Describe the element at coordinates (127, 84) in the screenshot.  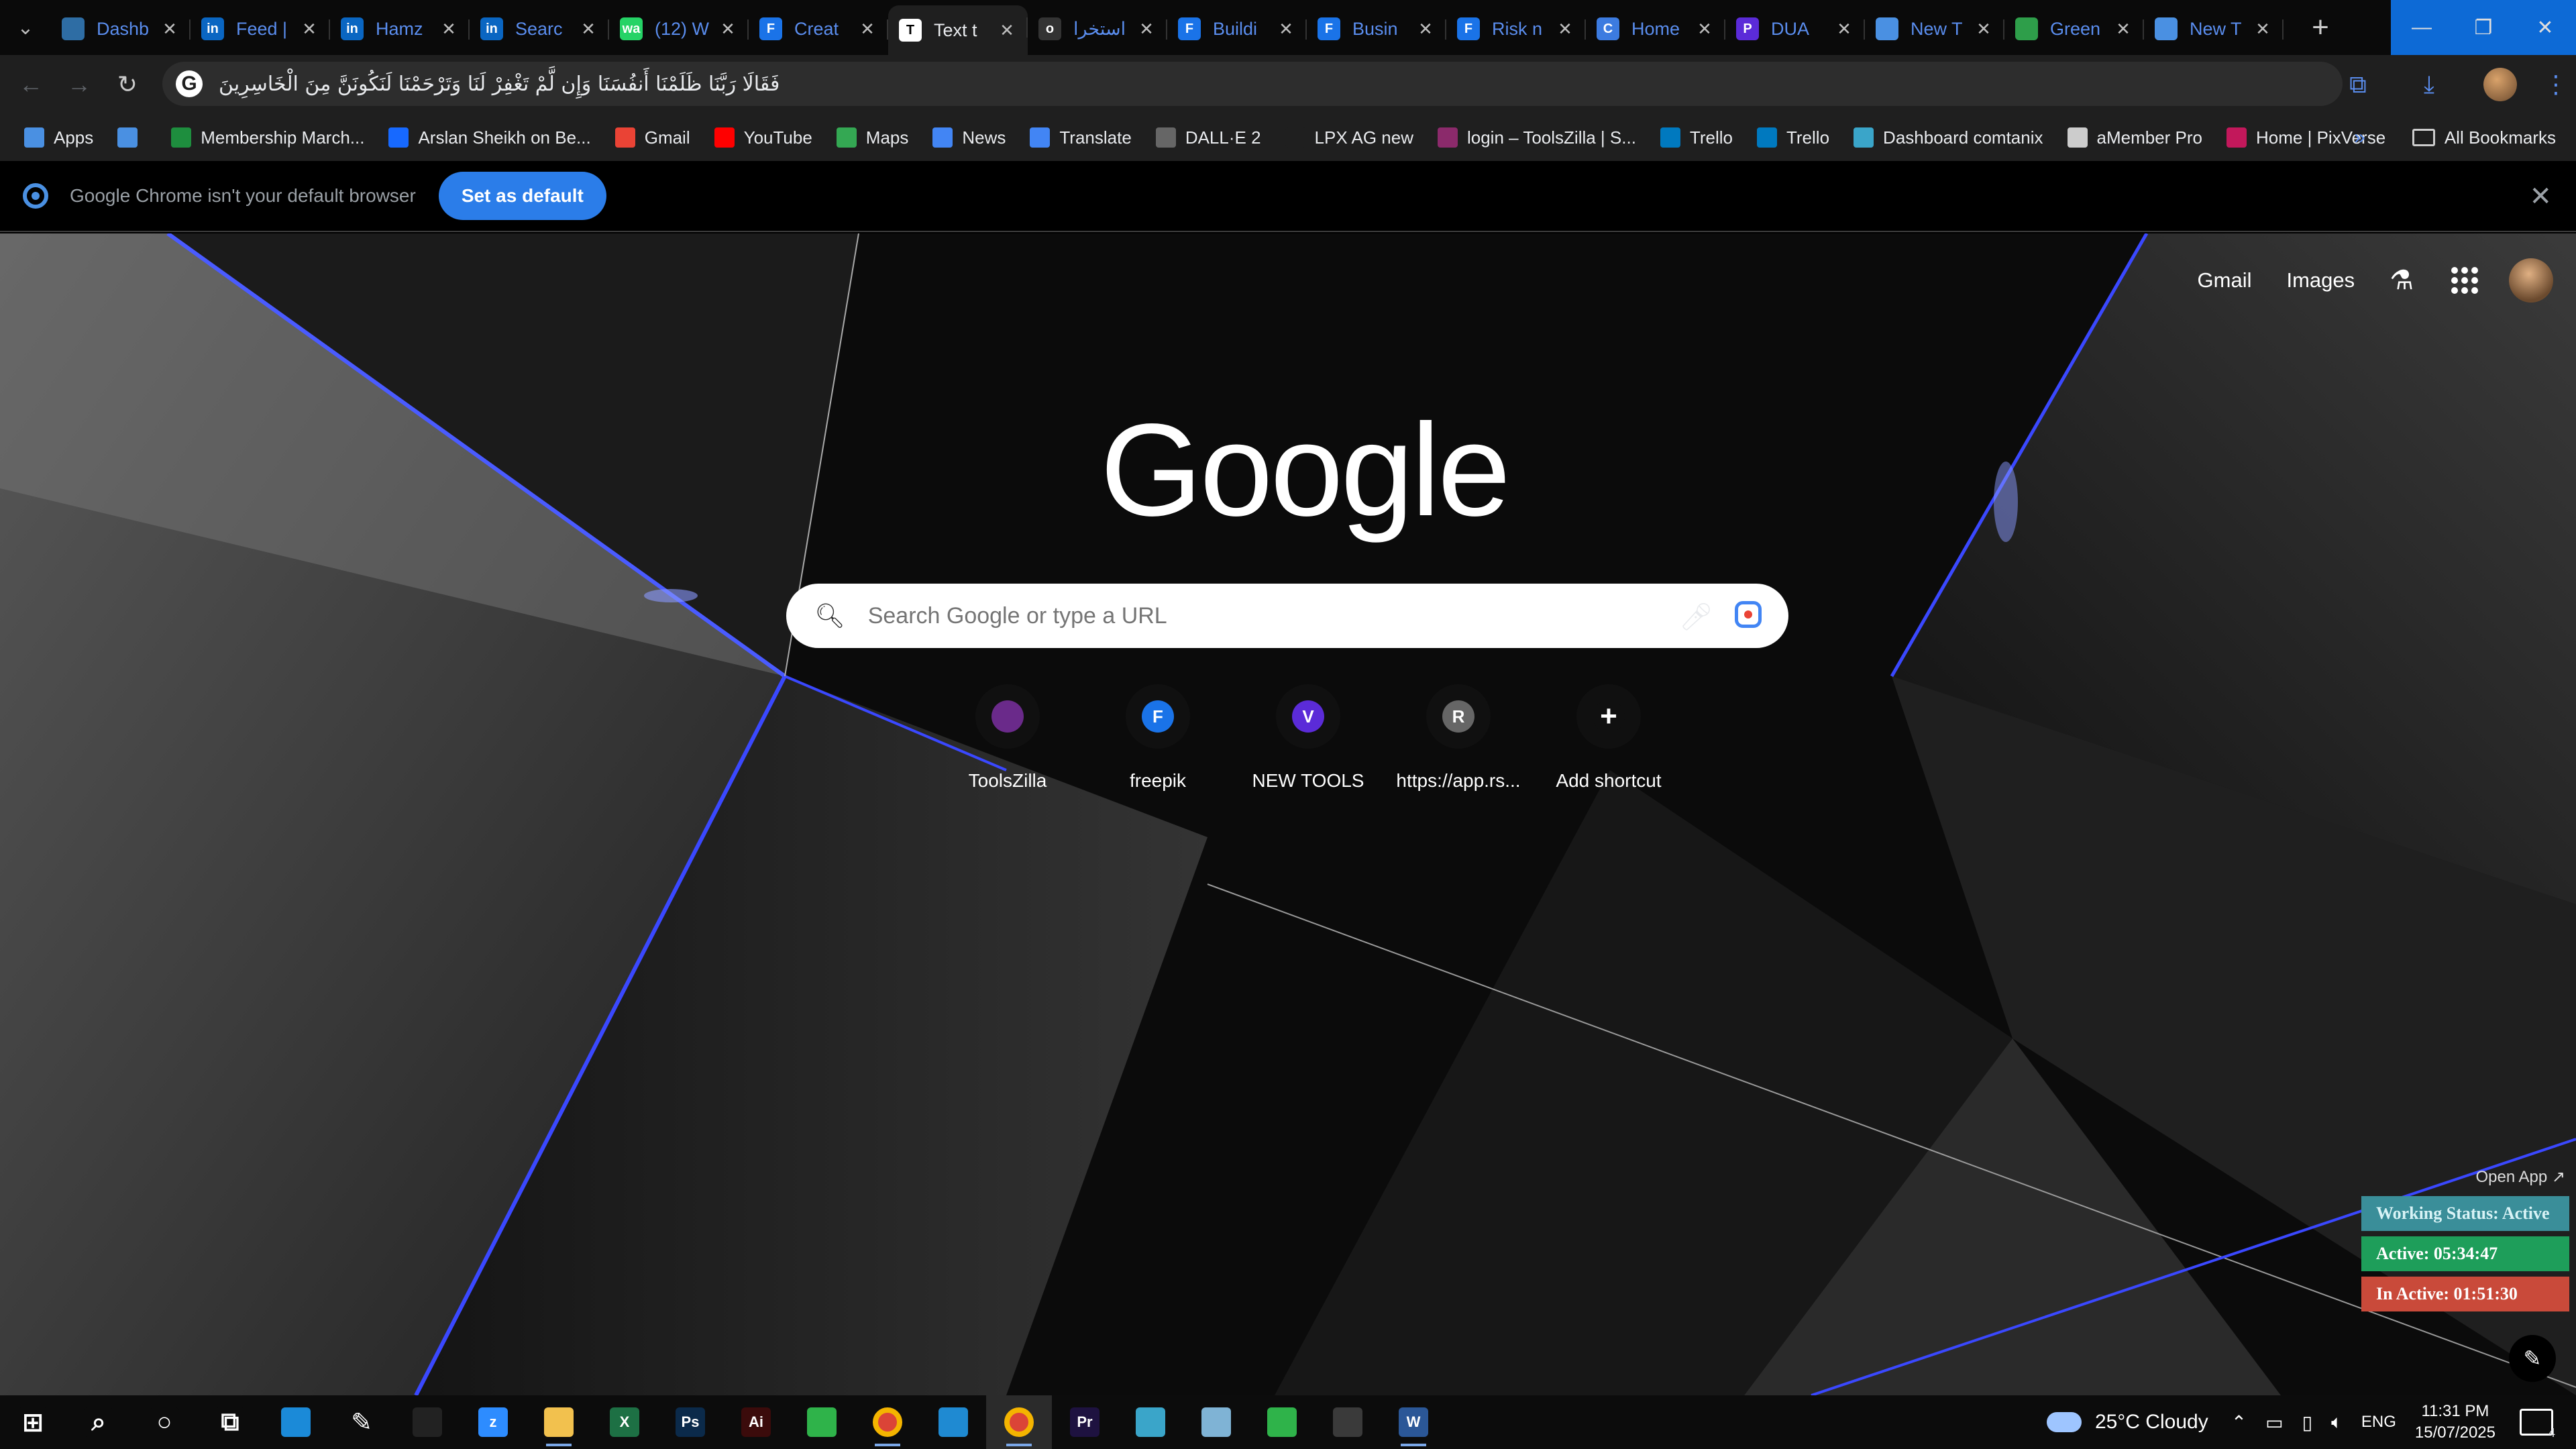
I see `reload-button: ↻` at that location.